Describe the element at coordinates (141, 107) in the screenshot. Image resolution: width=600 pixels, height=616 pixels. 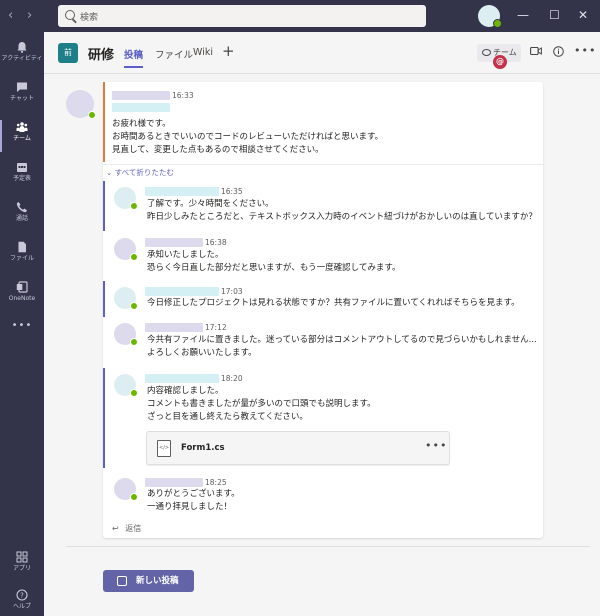
I see `recipient-name` at that location.